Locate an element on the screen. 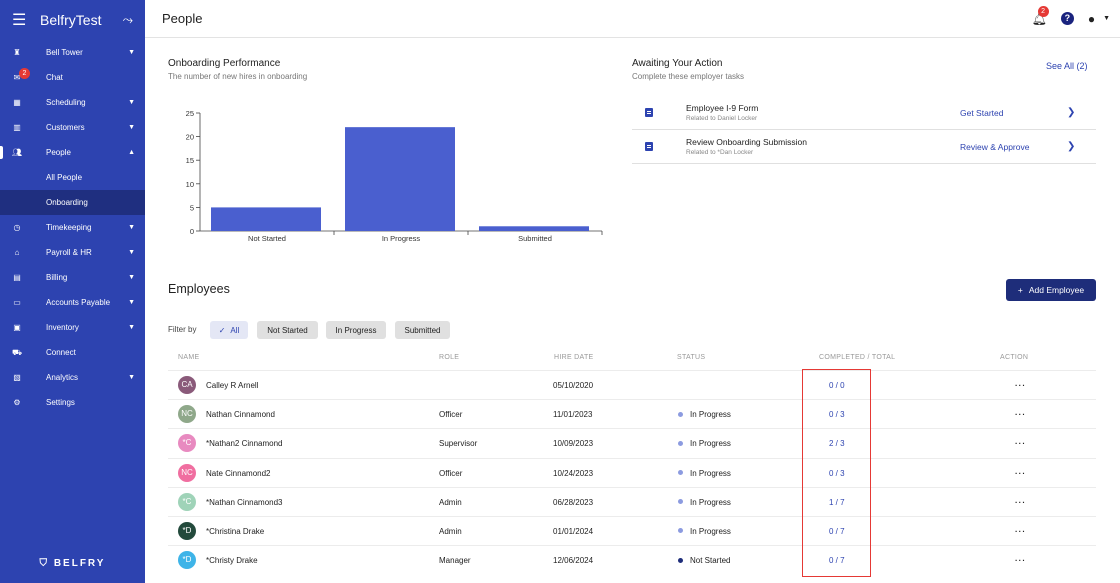 The image size is (1120, 583). people-icon: 👥︎ is located at coordinates (17, 152).